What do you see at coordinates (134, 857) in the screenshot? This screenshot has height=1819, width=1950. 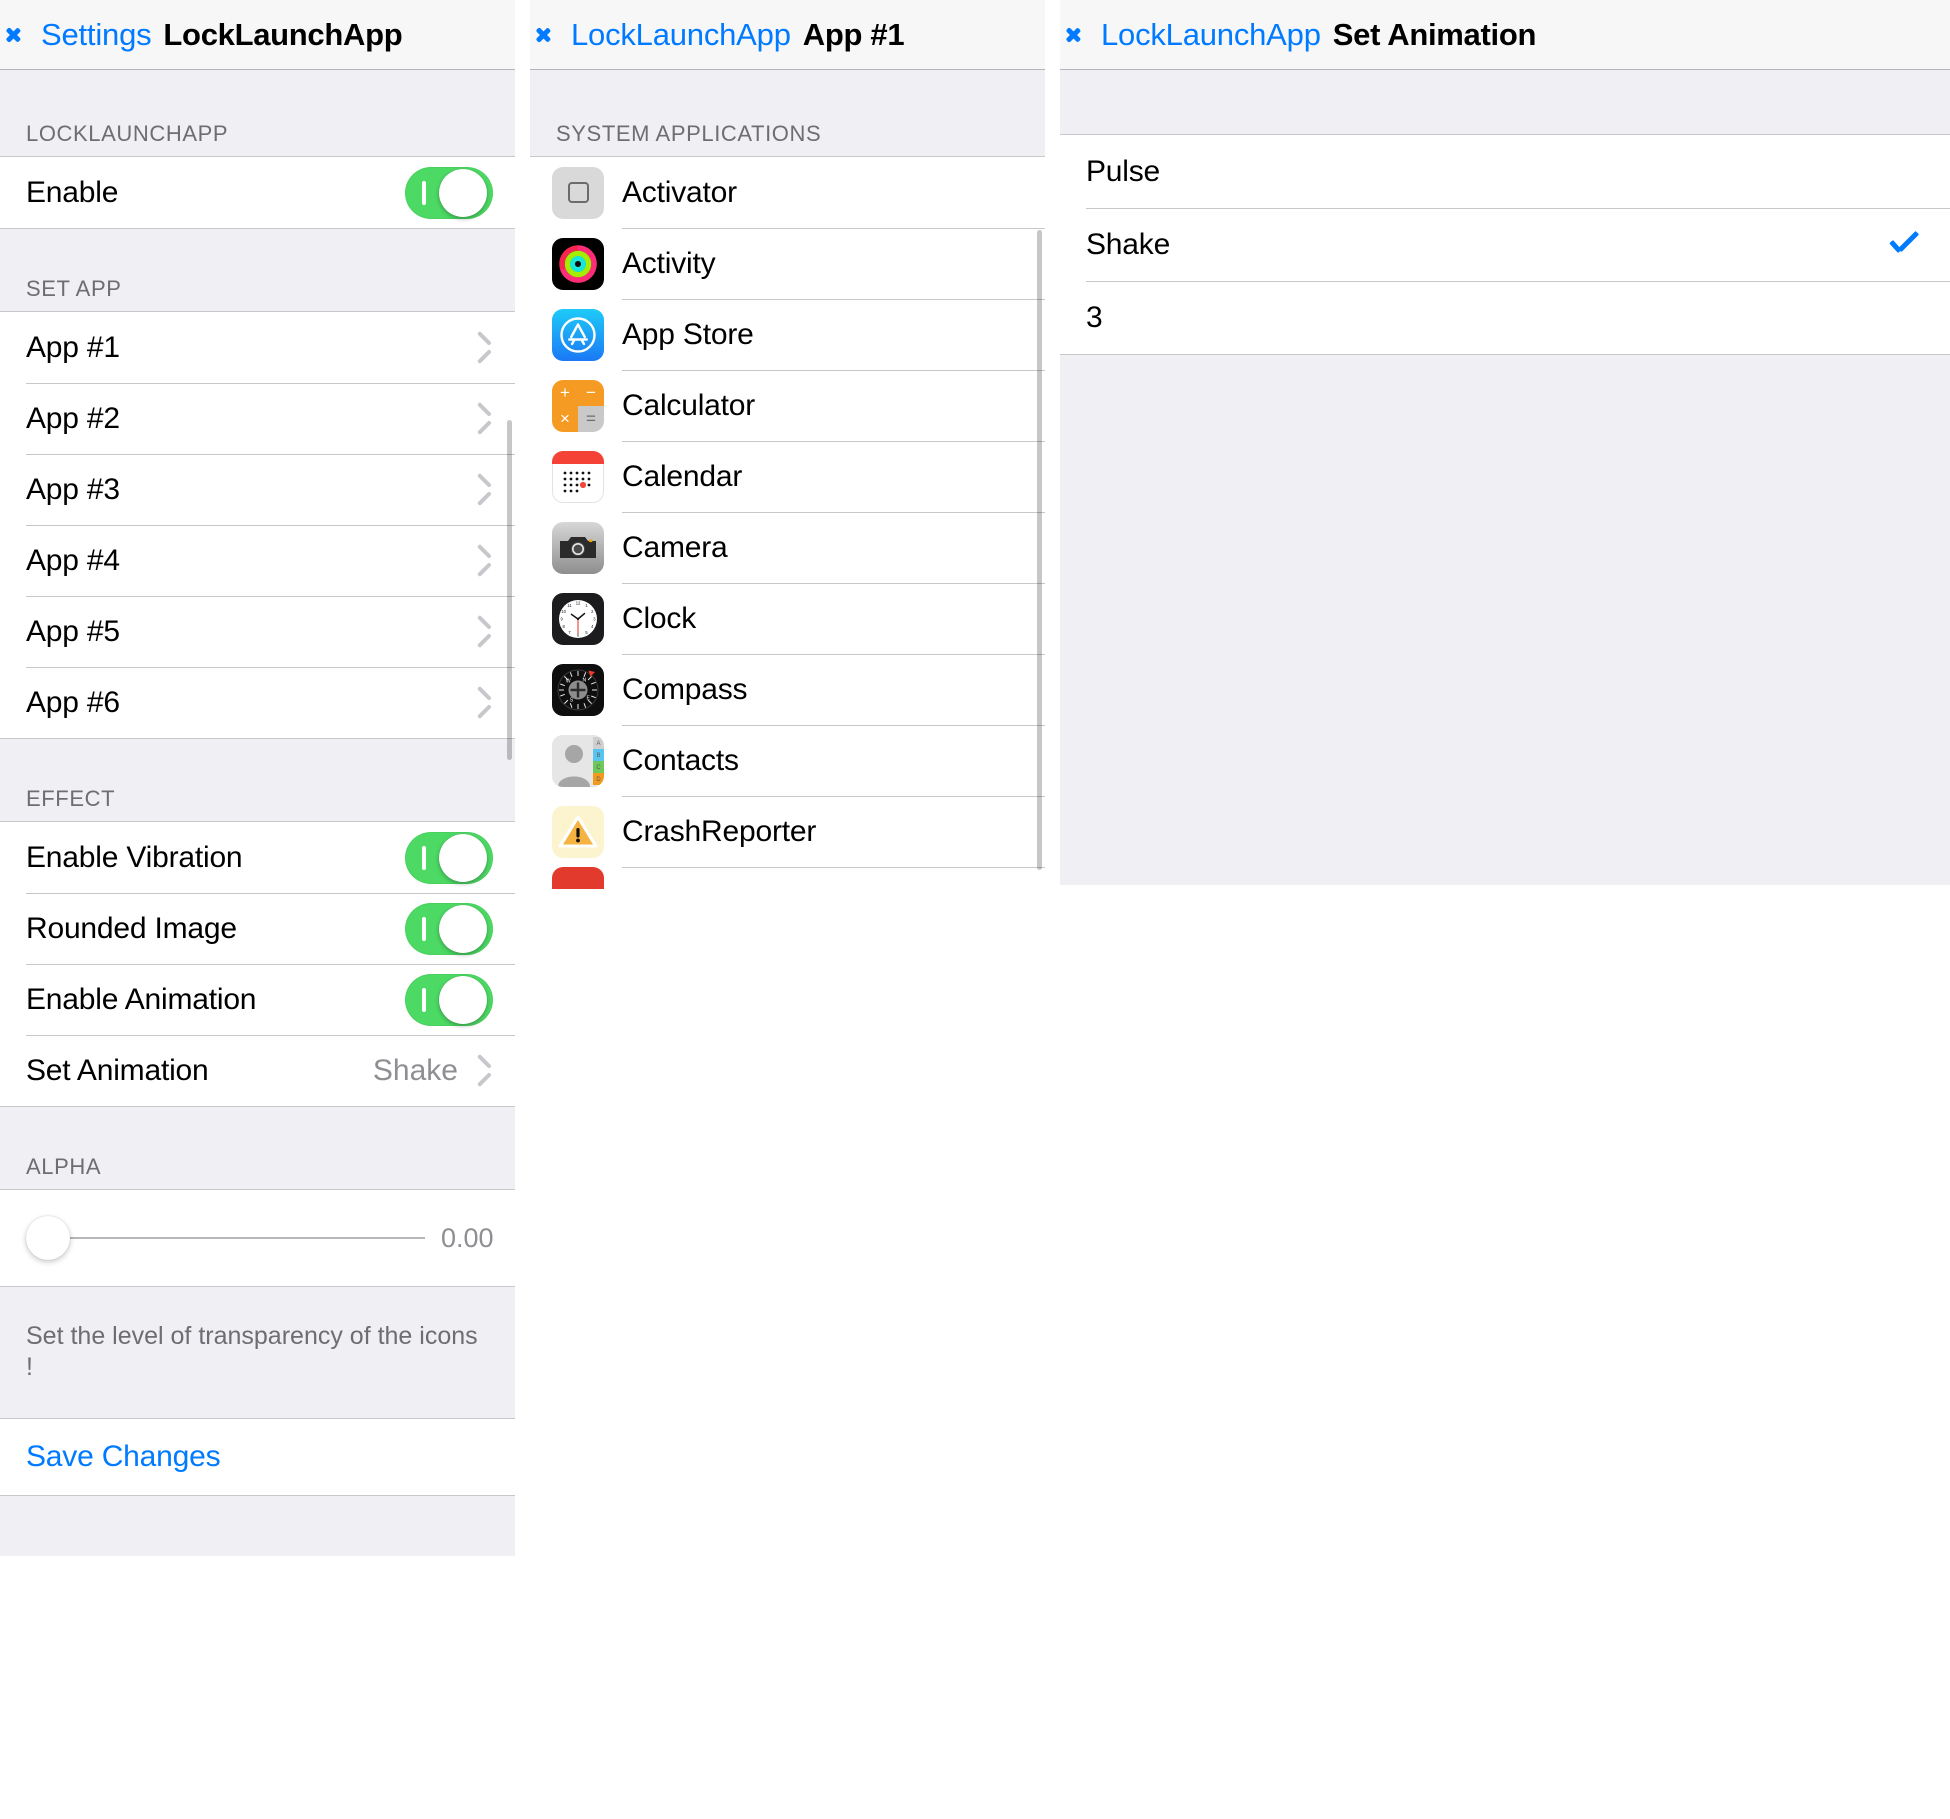 I see `row-enable-vibration-label: Enable Vibration` at bounding box center [134, 857].